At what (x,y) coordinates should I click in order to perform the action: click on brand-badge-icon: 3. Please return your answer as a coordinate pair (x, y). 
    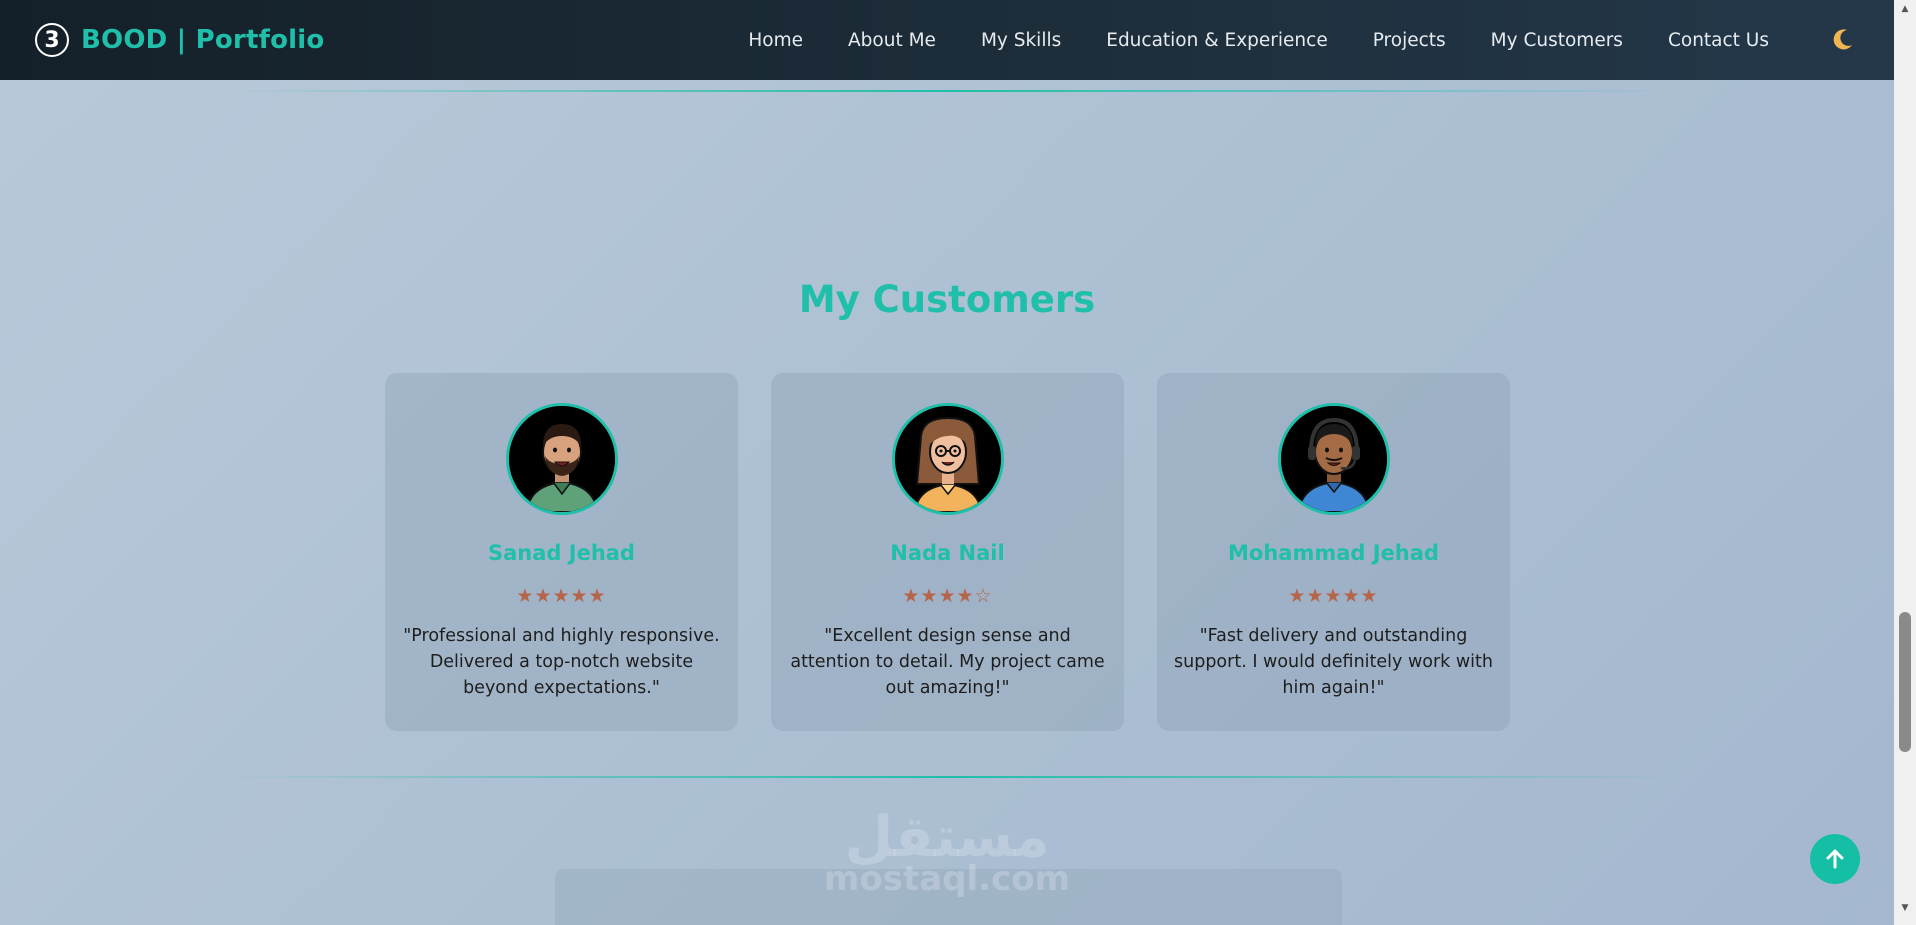
    Looking at the image, I should click on (52, 40).